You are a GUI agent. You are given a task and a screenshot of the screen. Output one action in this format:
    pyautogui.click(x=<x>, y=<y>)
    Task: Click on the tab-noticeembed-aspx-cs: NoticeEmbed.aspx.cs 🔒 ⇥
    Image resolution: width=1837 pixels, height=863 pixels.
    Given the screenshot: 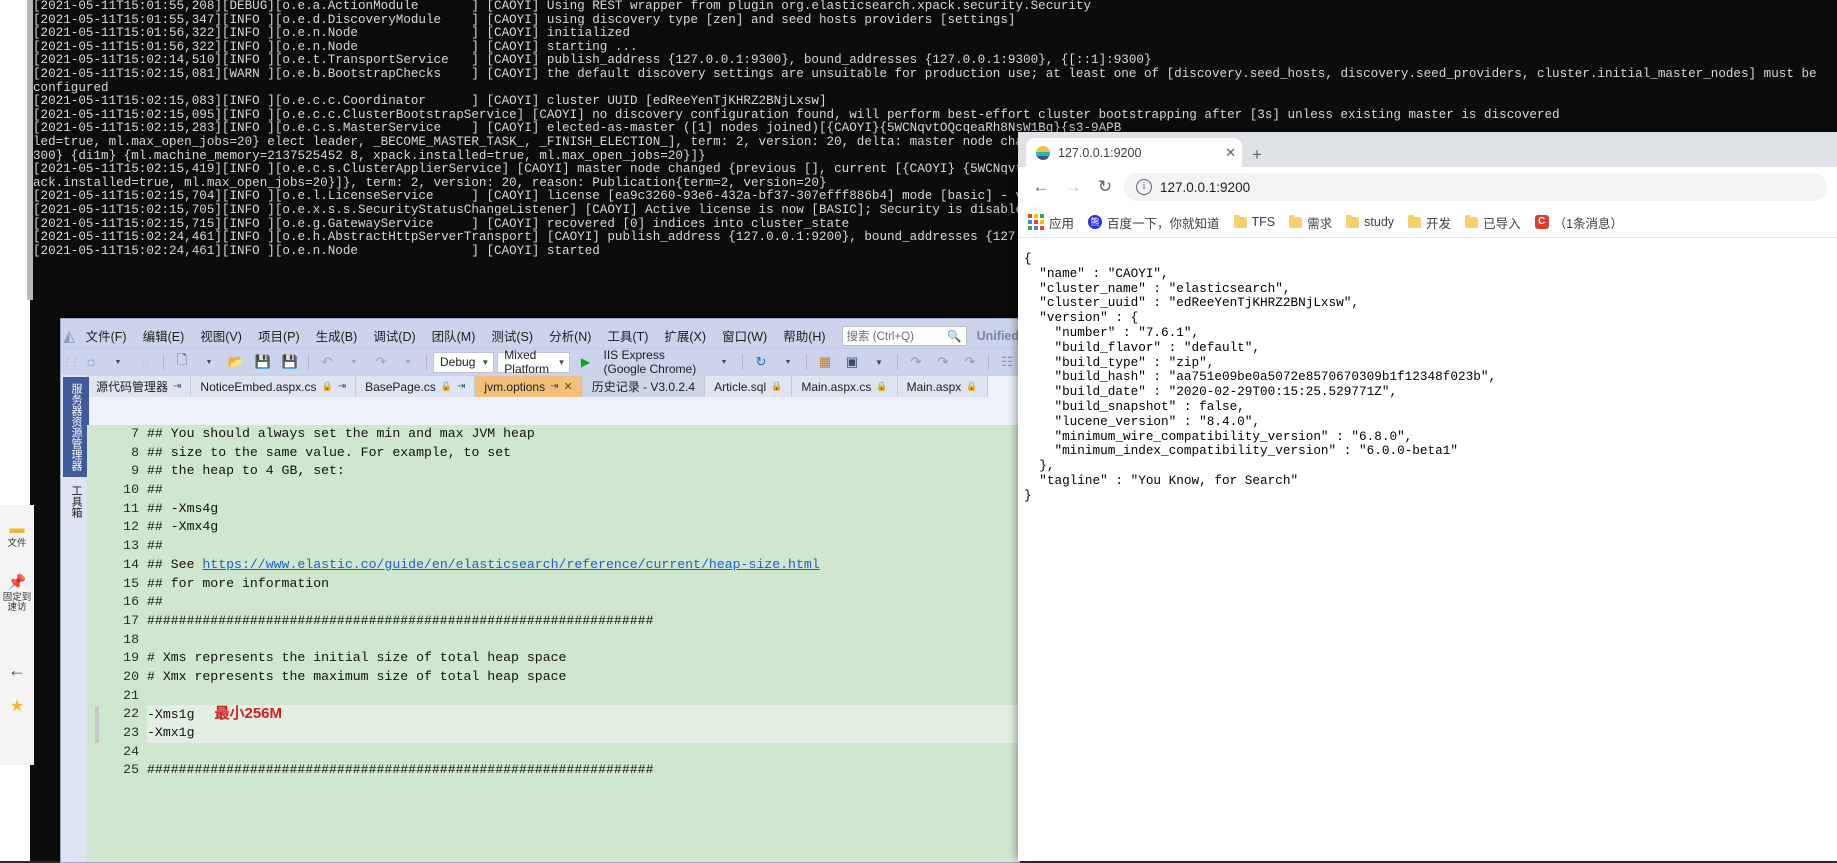 What is the action you would take?
    pyautogui.click(x=274, y=386)
    